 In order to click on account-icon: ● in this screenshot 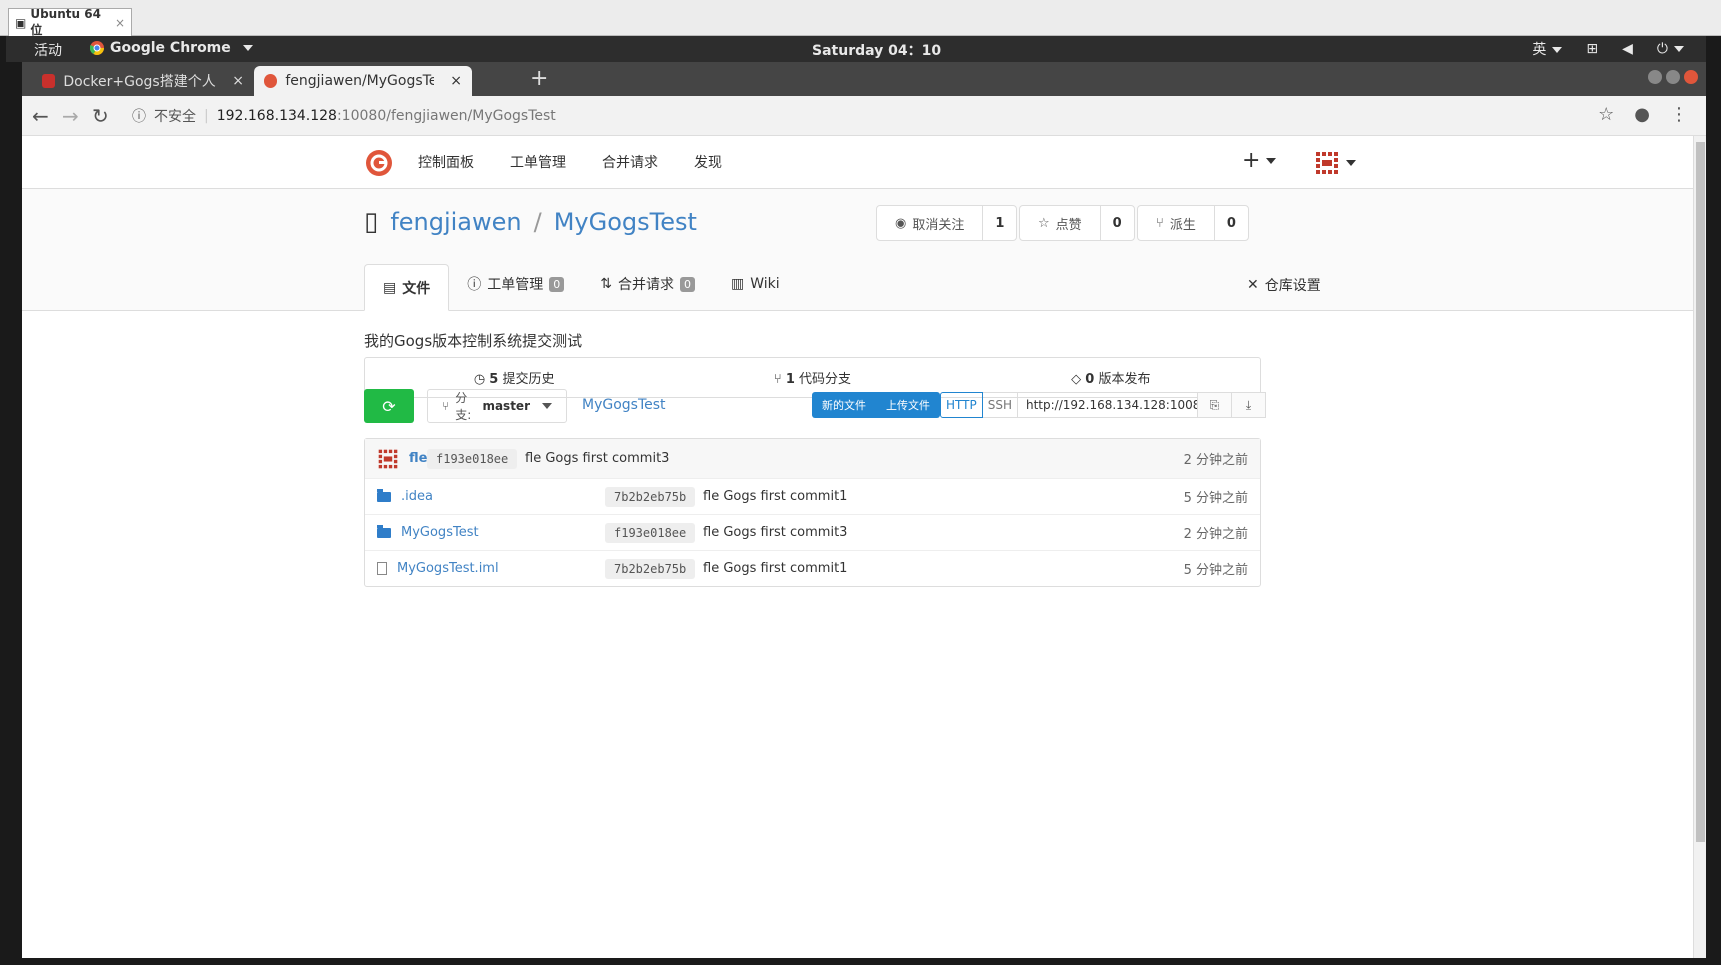, I will do `click(1642, 114)`.